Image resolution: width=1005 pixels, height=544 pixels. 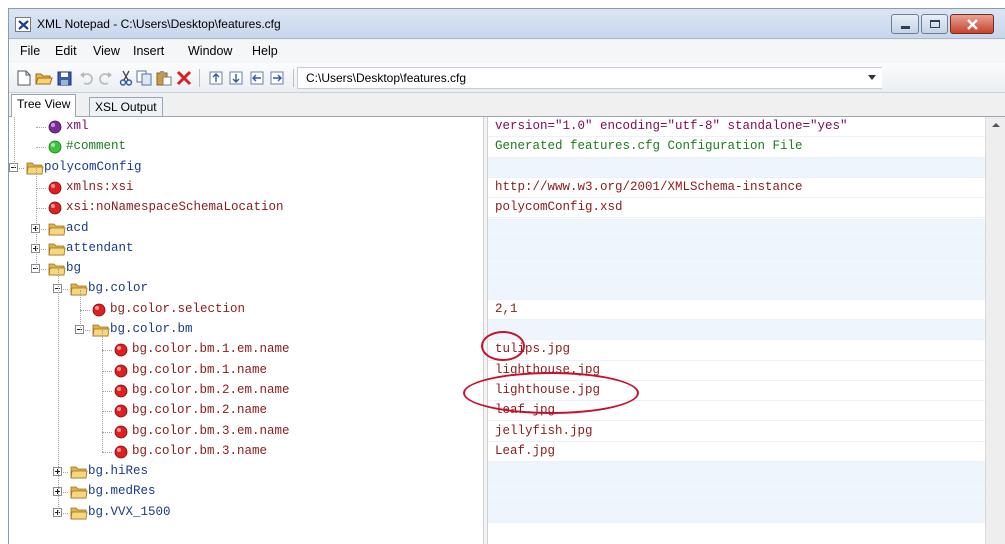 I want to click on tab-xsl-output: XSL Output, so click(x=126, y=107).